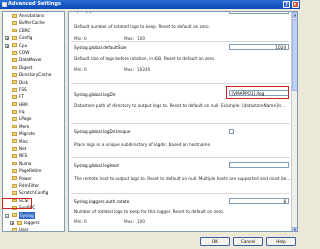  I want to click on tree-item-label: RdmFilter, so click(29, 185).